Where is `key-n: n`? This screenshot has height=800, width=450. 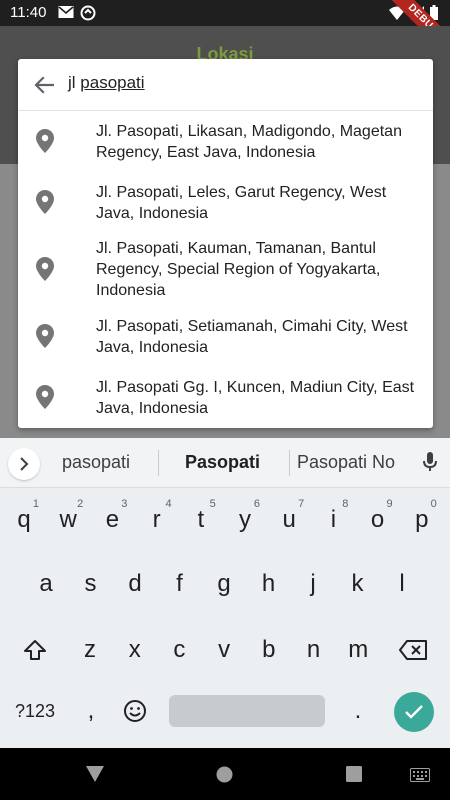
key-n: n is located at coordinates (314, 650).